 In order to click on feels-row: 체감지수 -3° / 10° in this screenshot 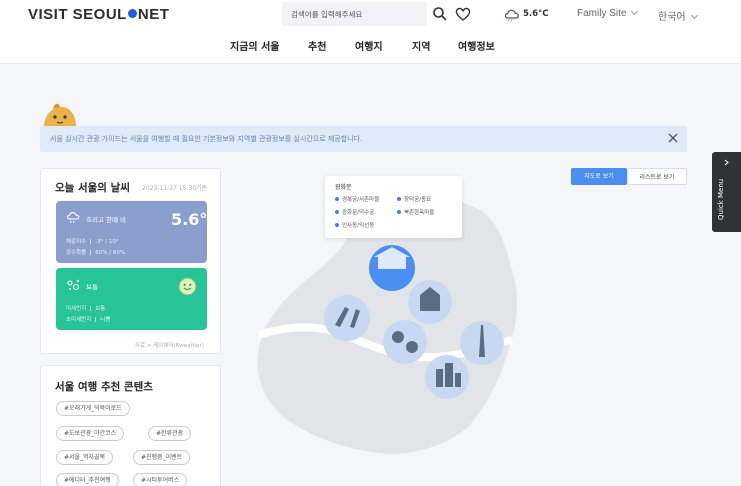, I will do `click(92, 241)`.